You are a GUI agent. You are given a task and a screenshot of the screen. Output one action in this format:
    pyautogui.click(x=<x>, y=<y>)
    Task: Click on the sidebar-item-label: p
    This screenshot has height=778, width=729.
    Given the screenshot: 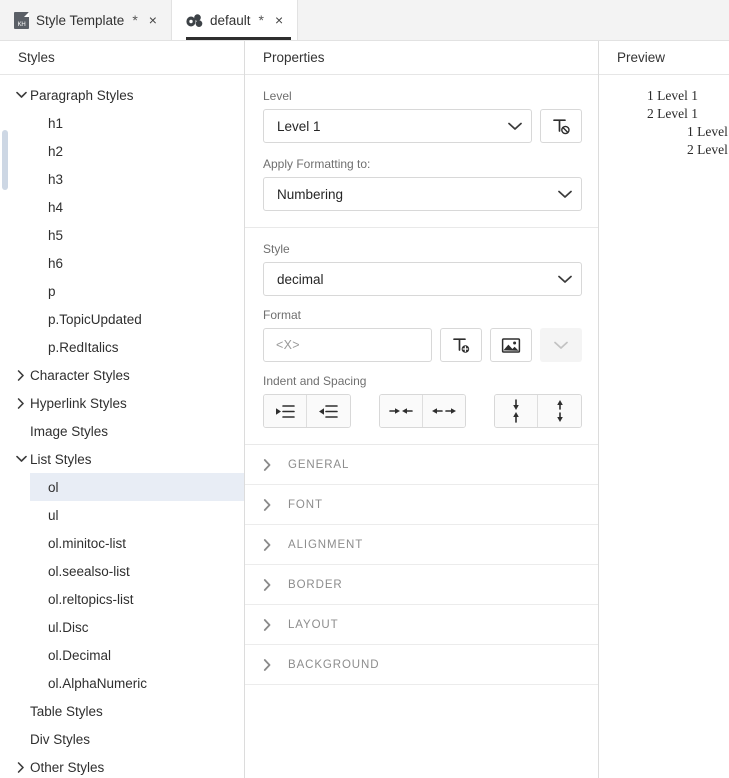 What is the action you would take?
    pyautogui.click(x=52, y=291)
    